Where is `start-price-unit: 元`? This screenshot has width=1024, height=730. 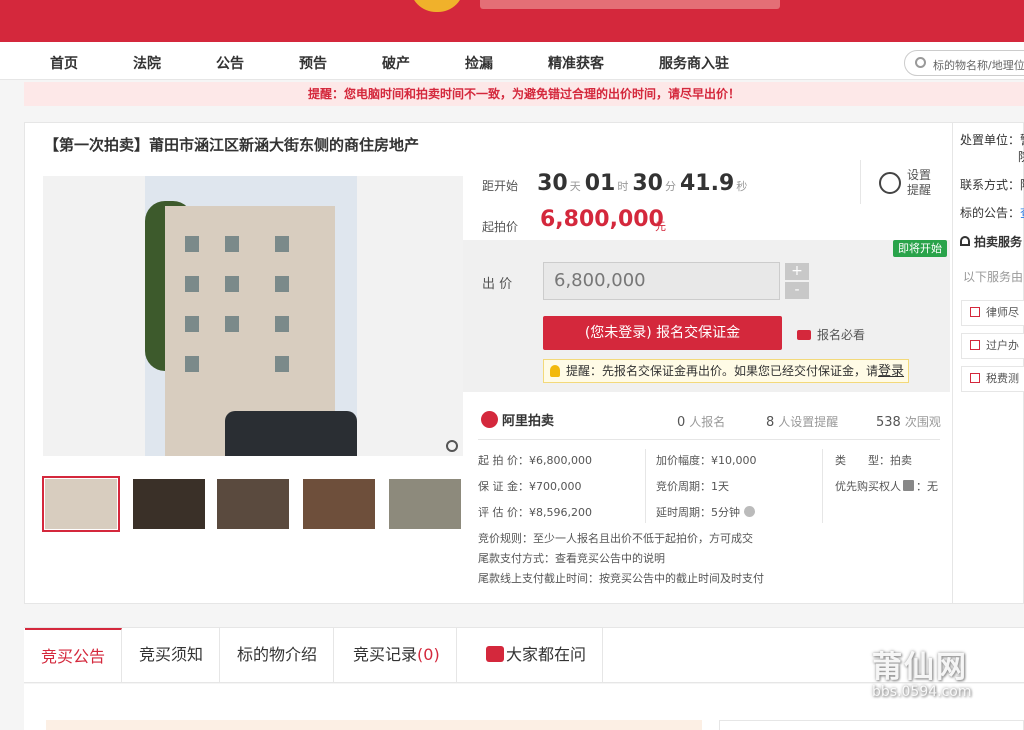 start-price-unit: 元 is located at coordinates (660, 226).